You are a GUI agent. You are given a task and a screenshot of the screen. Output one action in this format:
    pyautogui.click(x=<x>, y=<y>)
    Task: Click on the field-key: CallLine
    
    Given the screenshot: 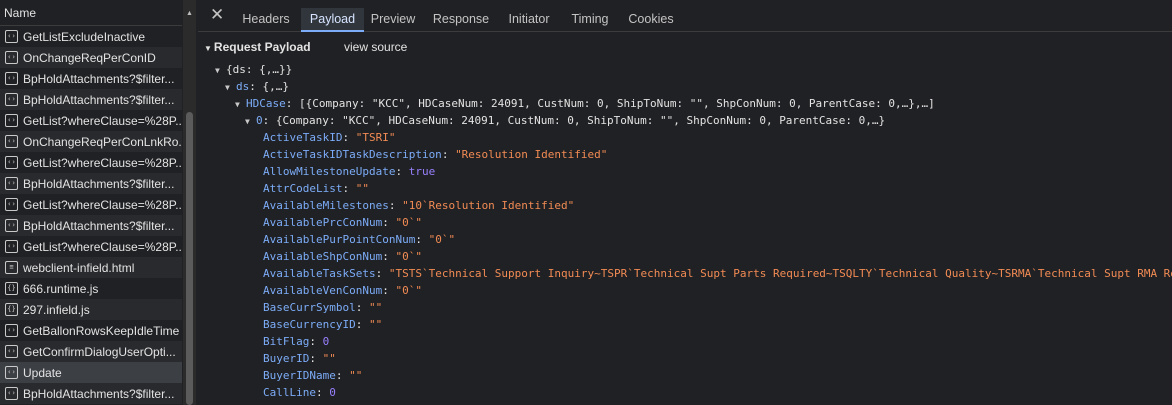 What is the action you would take?
    pyautogui.click(x=289, y=392)
    